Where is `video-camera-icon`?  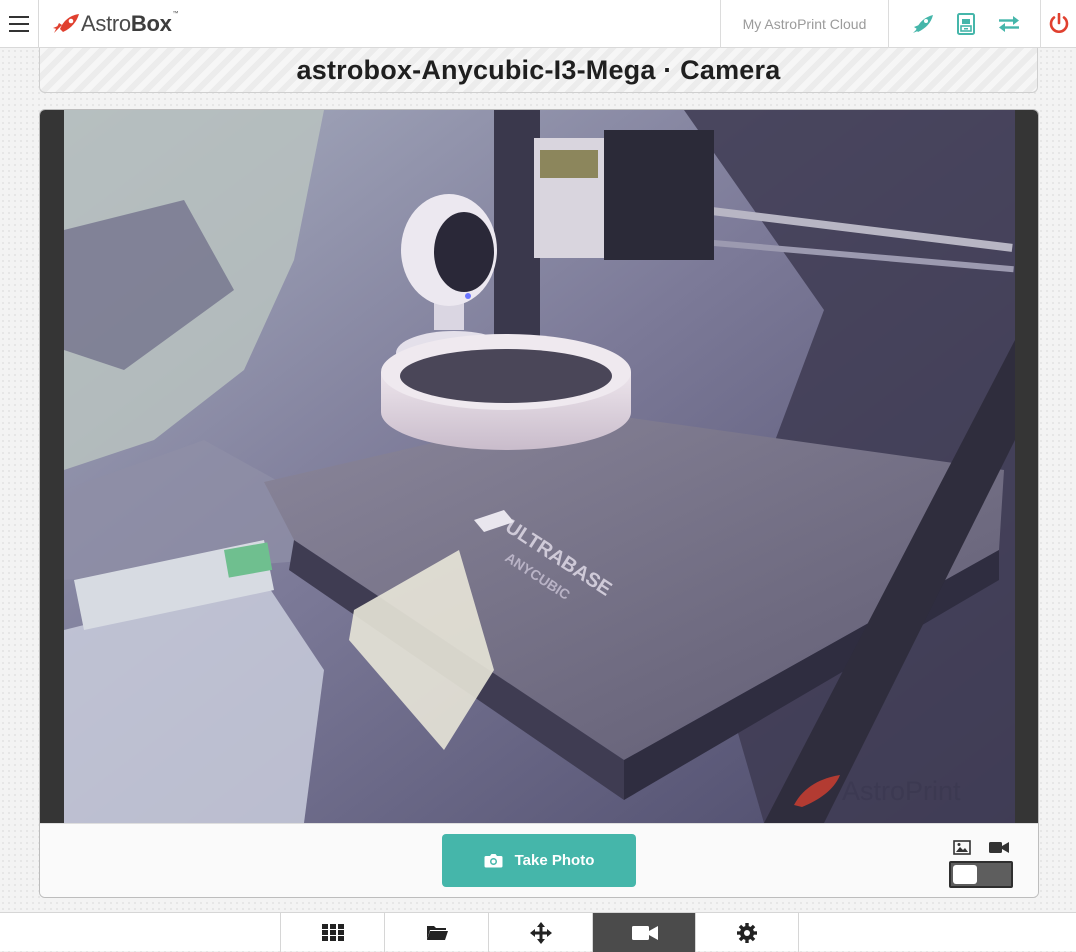
video-camera-icon is located at coordinates (644, 932).